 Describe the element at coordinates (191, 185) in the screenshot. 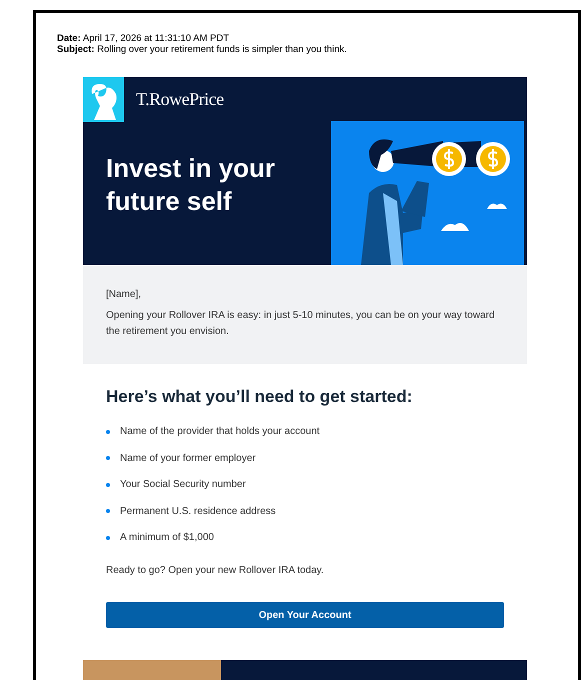

I see `hero-title: Invest in your future self` at that location.